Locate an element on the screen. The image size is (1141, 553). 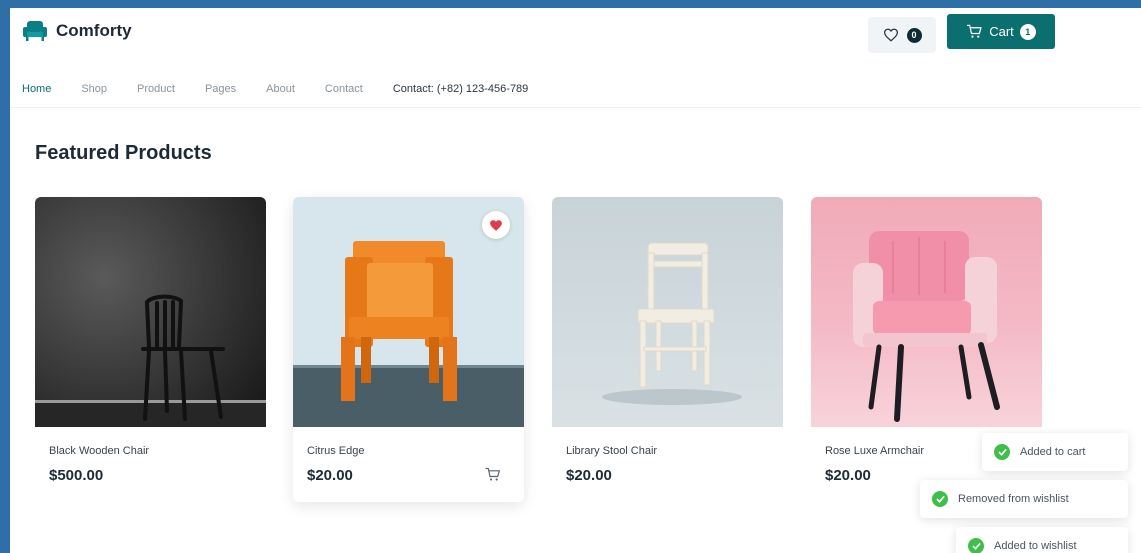
toast-text: Added to wishlist is located at coordinates (1035, 546).